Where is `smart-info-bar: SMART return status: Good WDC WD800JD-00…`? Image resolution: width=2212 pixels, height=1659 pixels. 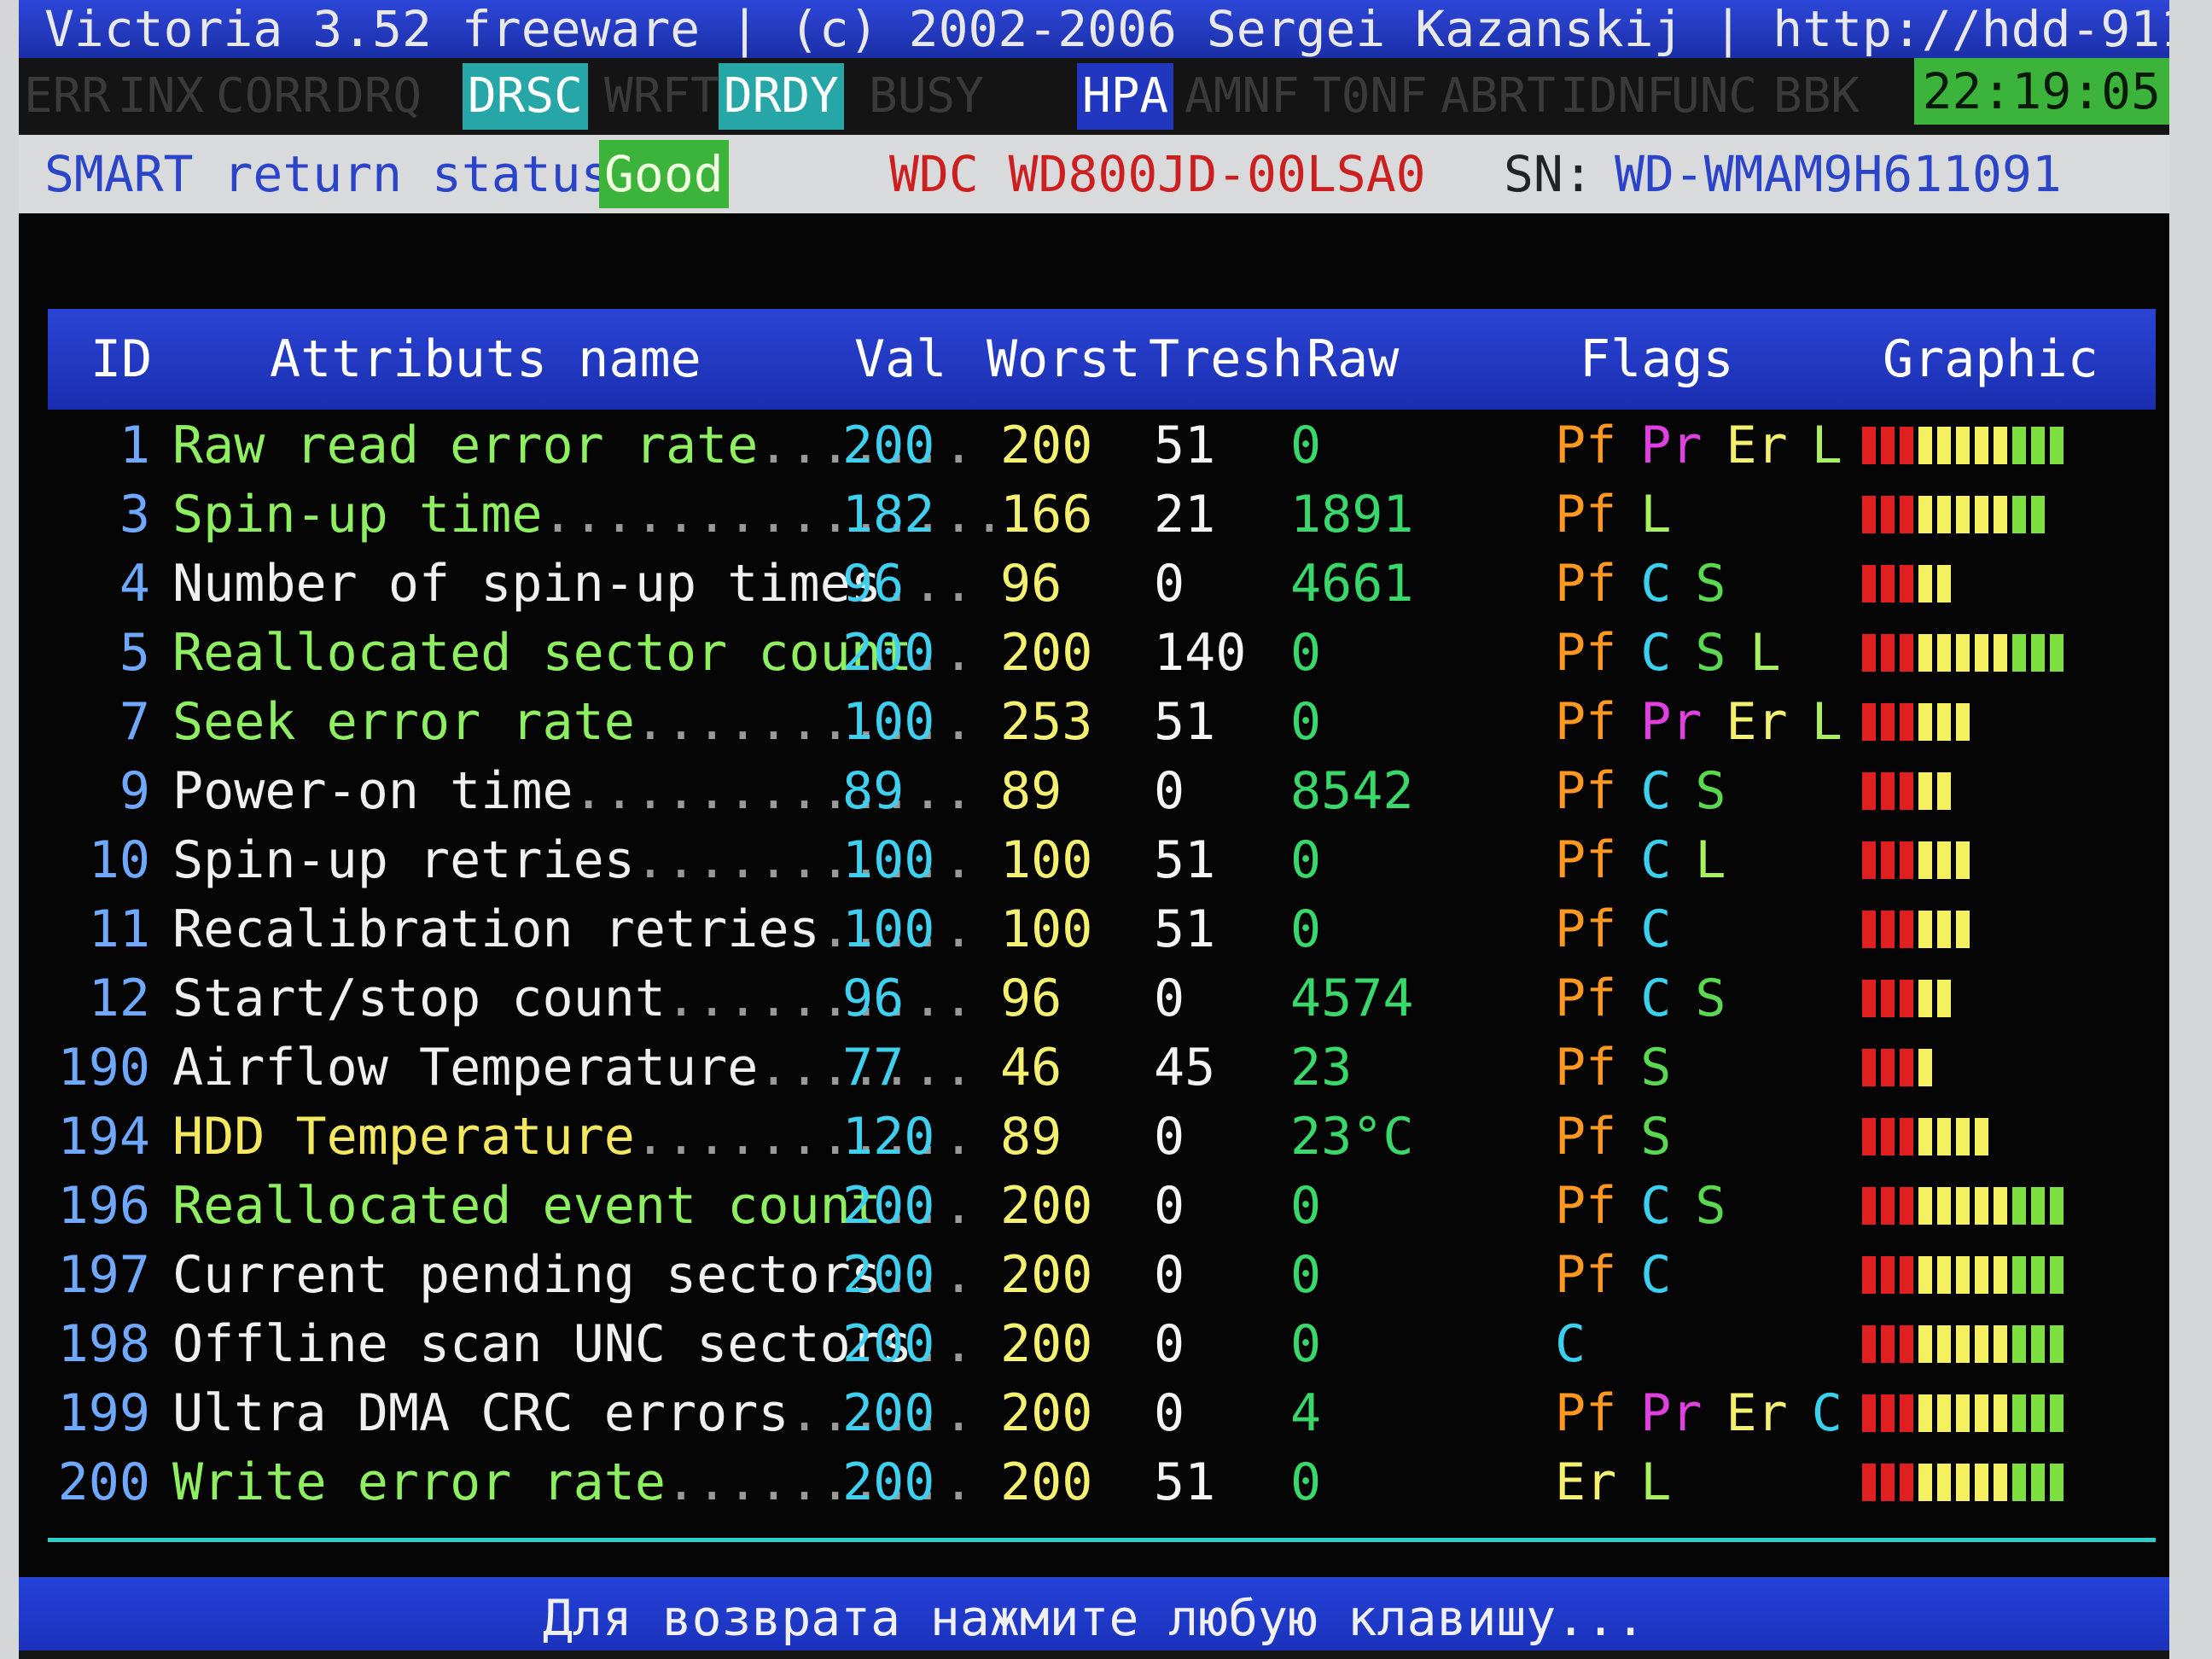 smart-info-bar: SMART return status: Good WDC WD800JD-00… is located at coordinates (1094, 174).